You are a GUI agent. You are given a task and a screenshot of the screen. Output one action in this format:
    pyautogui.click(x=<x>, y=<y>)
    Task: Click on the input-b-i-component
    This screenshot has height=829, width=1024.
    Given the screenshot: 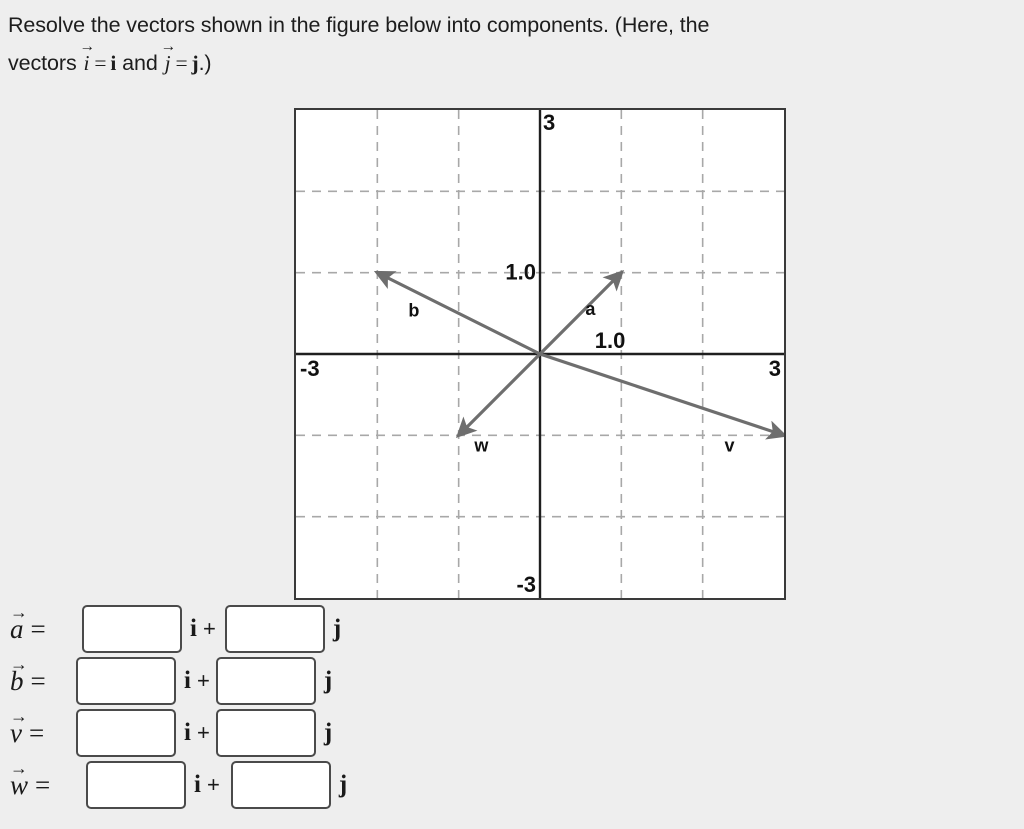 What is the action you would take?
    pyautogui.click(x=126, y=681)
    